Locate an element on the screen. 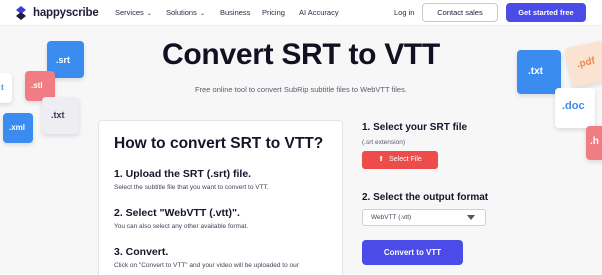 This screenshot has width=602, height=275. brand-name: happyscribe is located at coordinates (66, 13).